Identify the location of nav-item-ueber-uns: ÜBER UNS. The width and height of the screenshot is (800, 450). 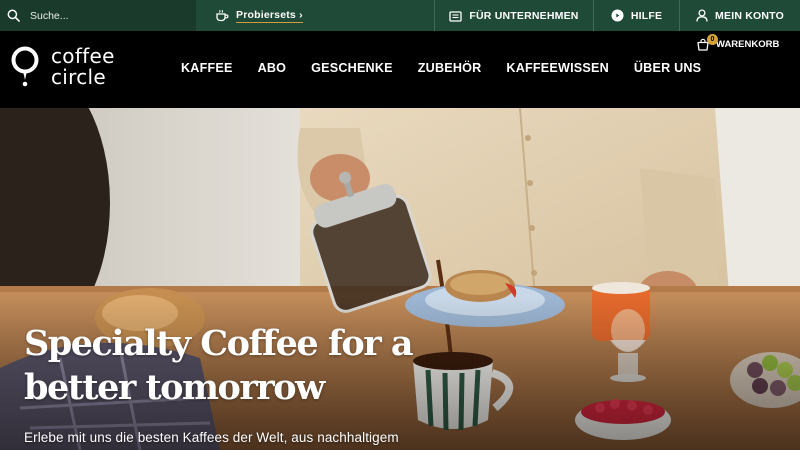
(667, 68).